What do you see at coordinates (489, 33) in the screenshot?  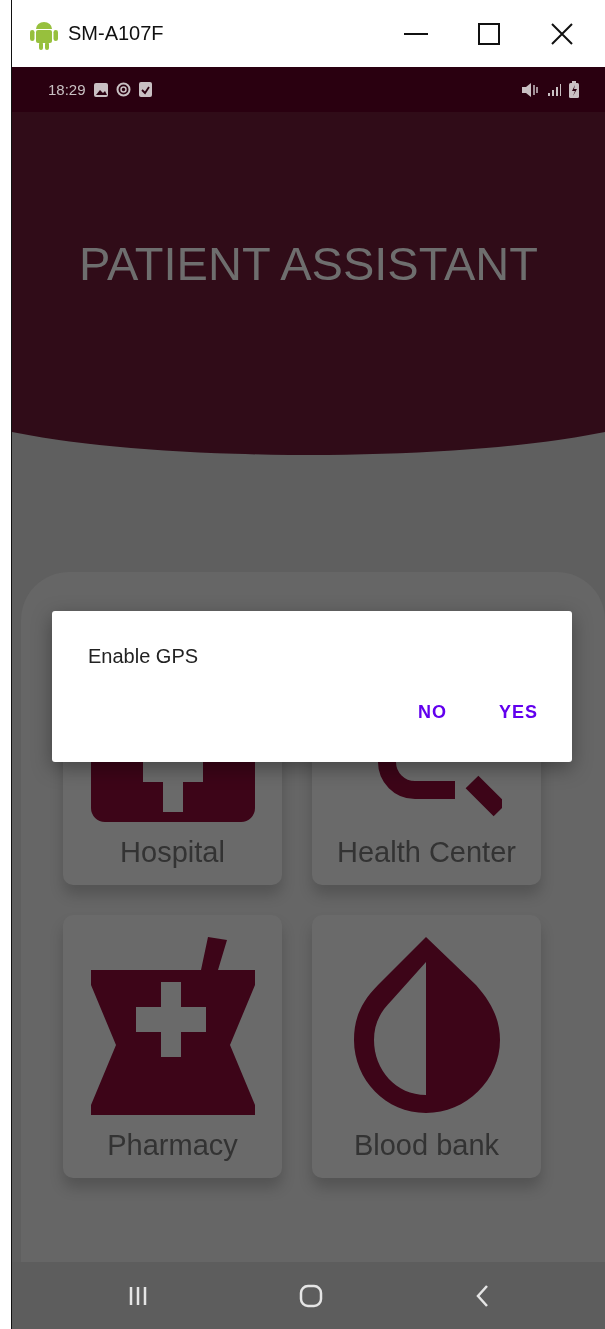 I see `maximize-icon` at bounding box center [489, 33].